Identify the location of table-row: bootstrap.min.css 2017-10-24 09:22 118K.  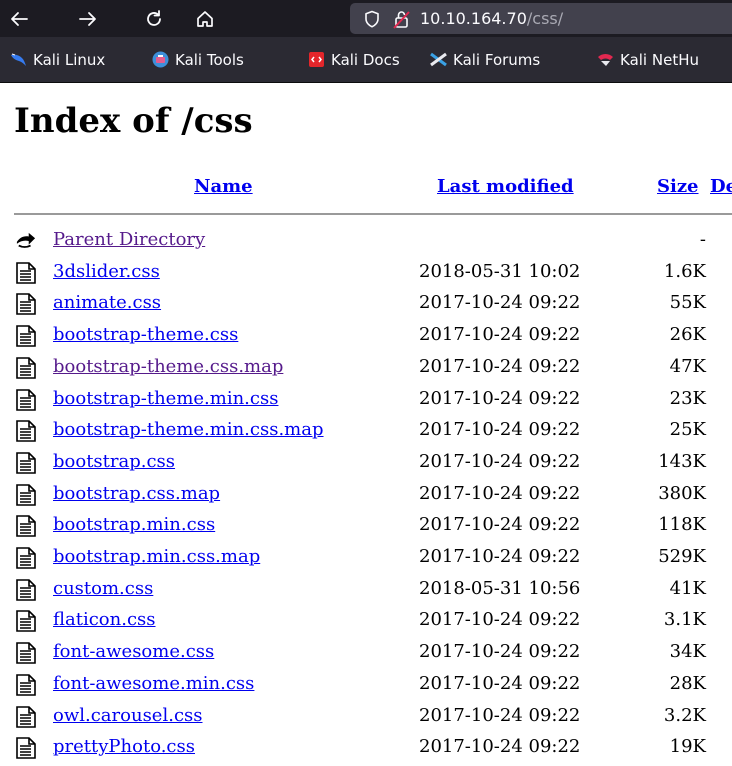
(373, 527).